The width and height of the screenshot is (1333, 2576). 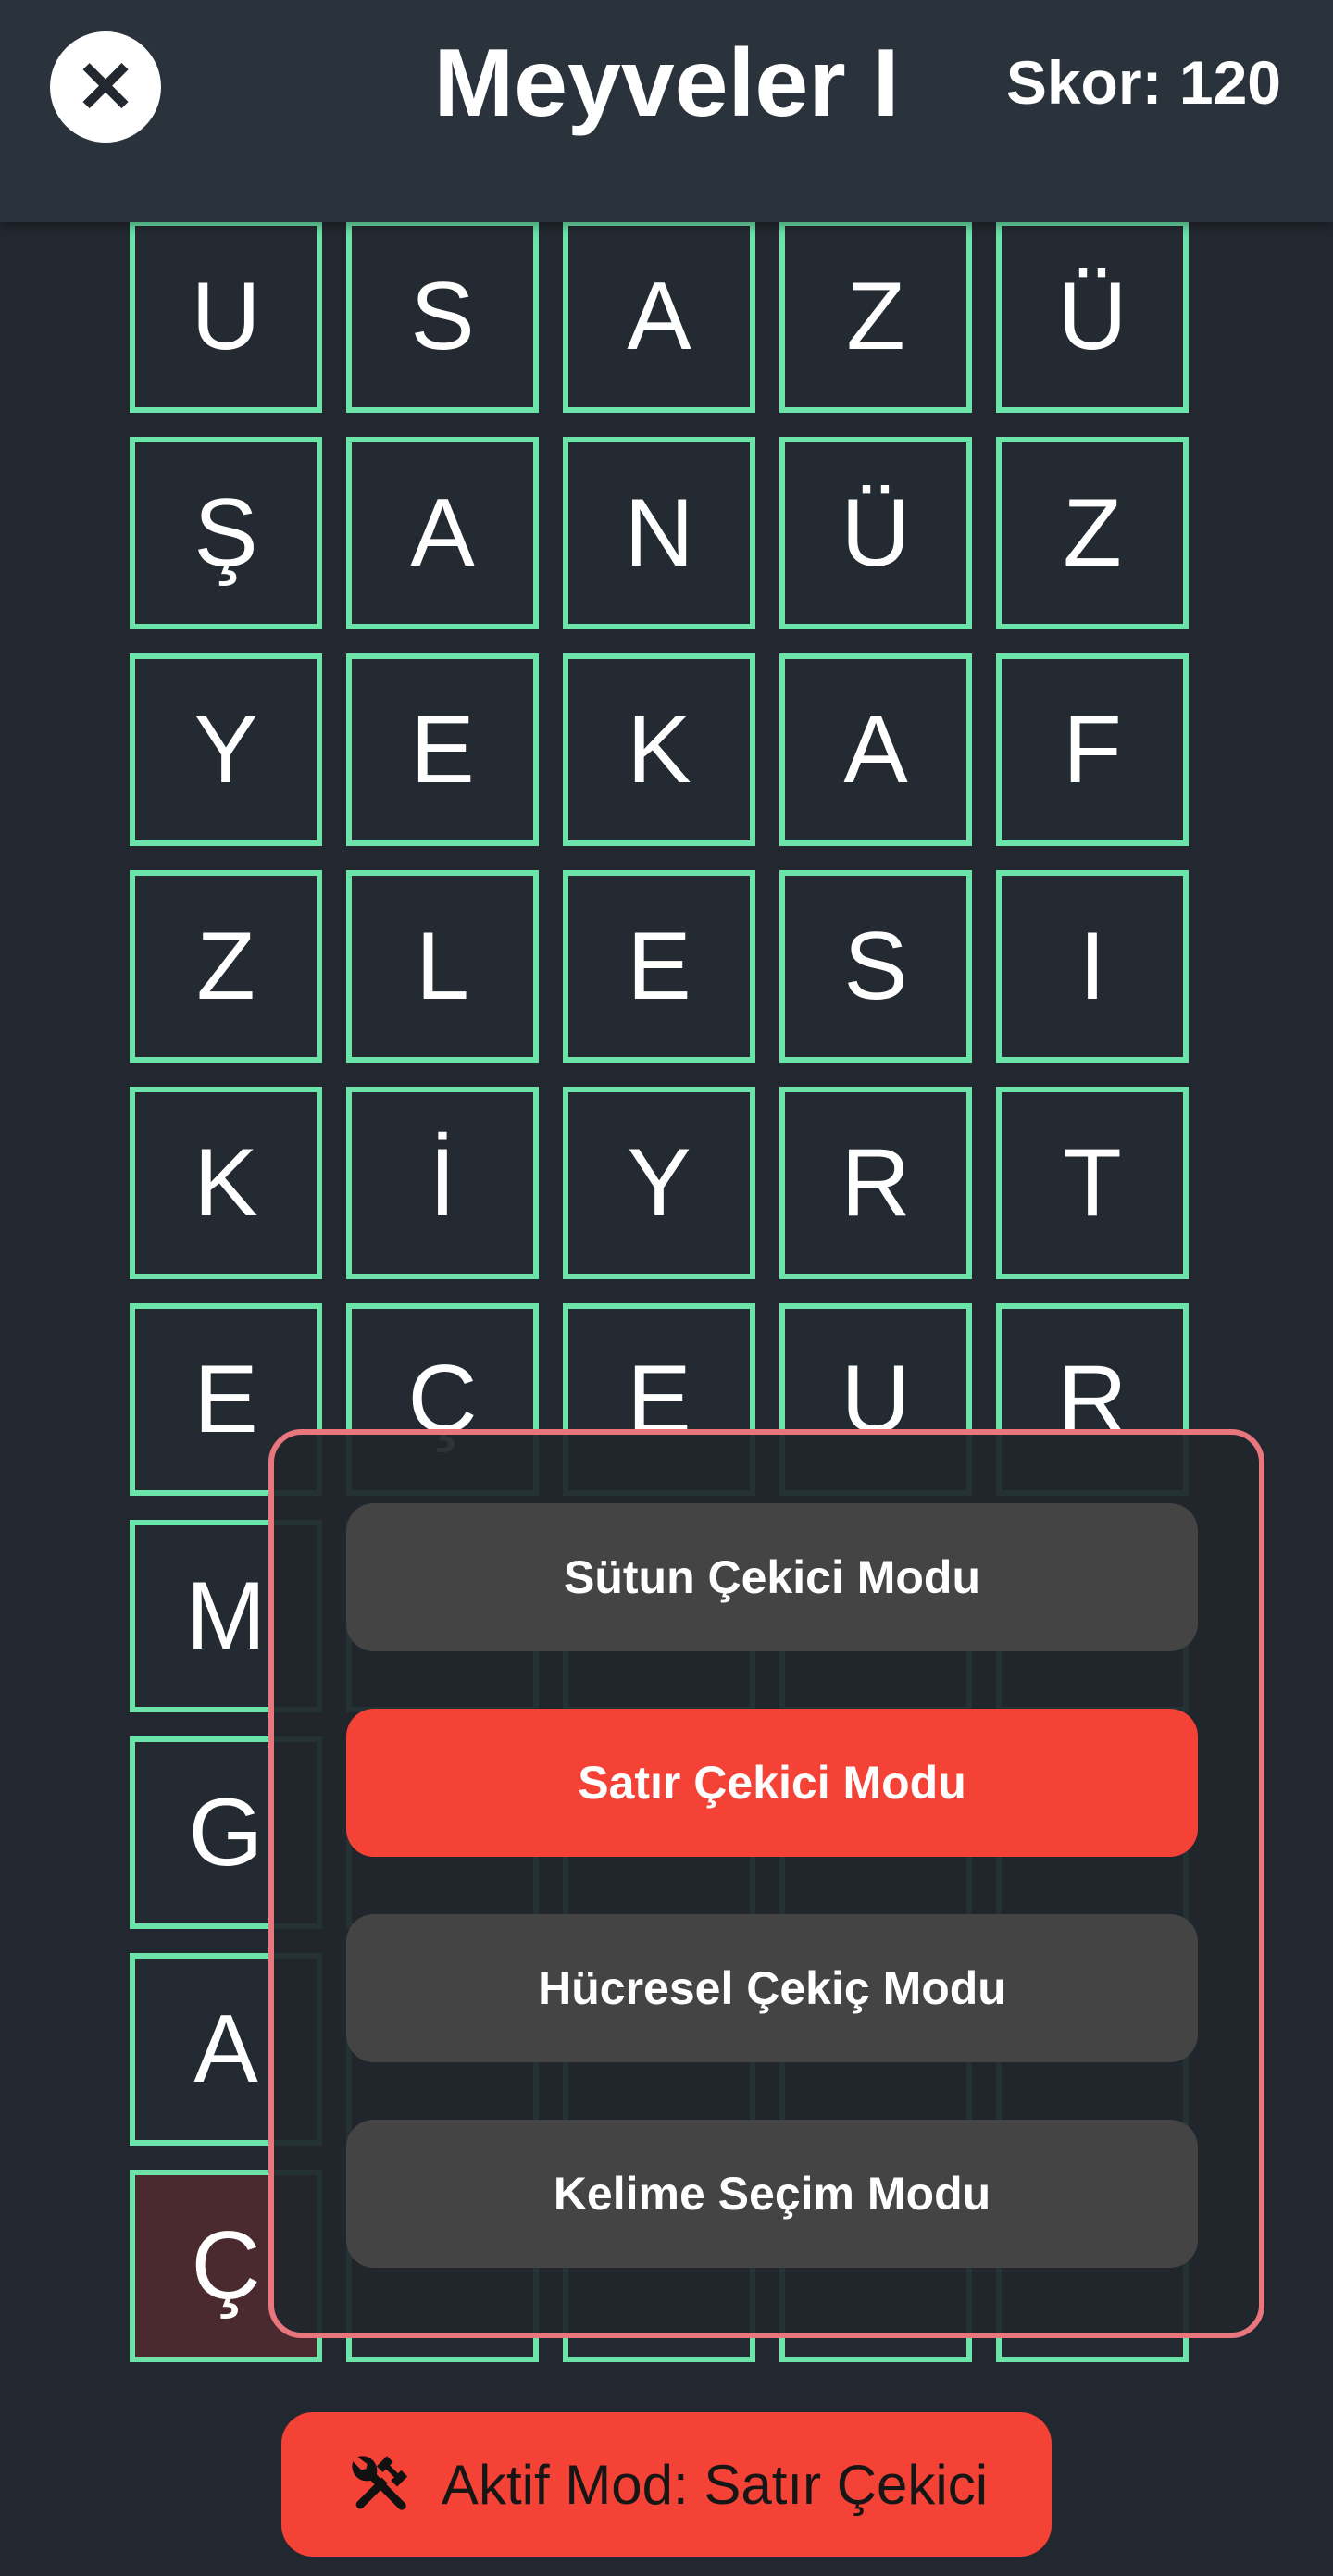 What do you see at coordinates (442, 1183) in the screenshot?
I see `grid-cell: İ` at bounding box center [442, 1183].